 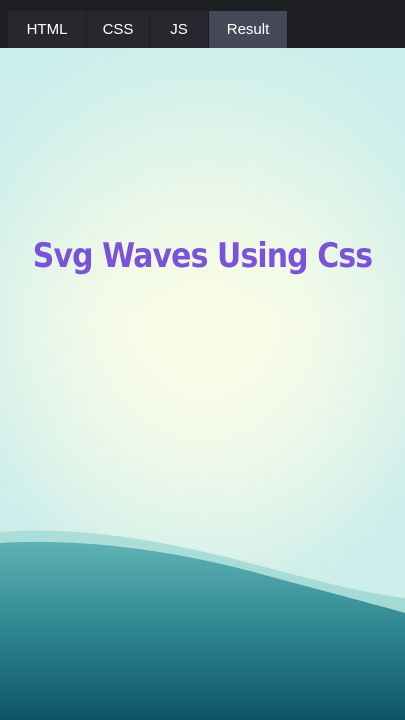 What do you see at coordinates (118, 29) in the screenshot?
I see `tab-css: CSS` at bounding box center [118, 29].